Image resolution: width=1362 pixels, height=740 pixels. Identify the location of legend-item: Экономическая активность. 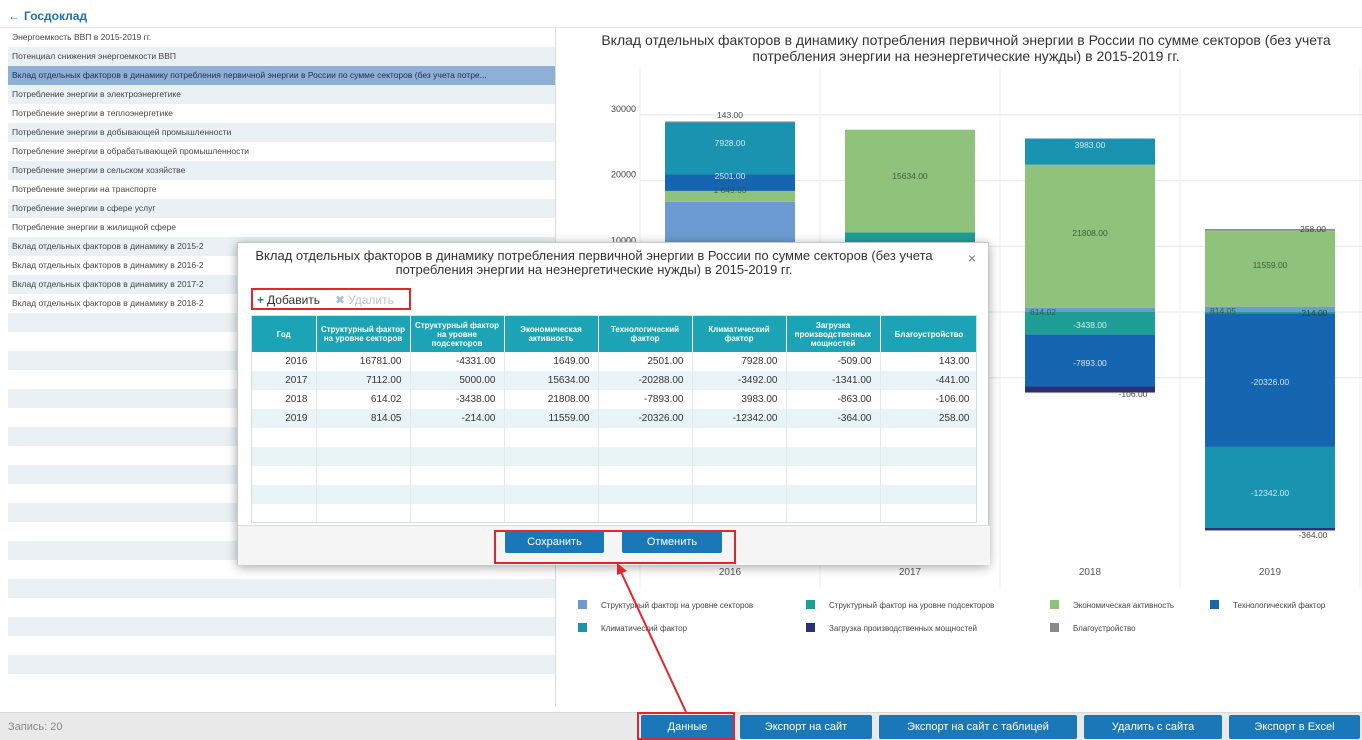
(1112, 605).